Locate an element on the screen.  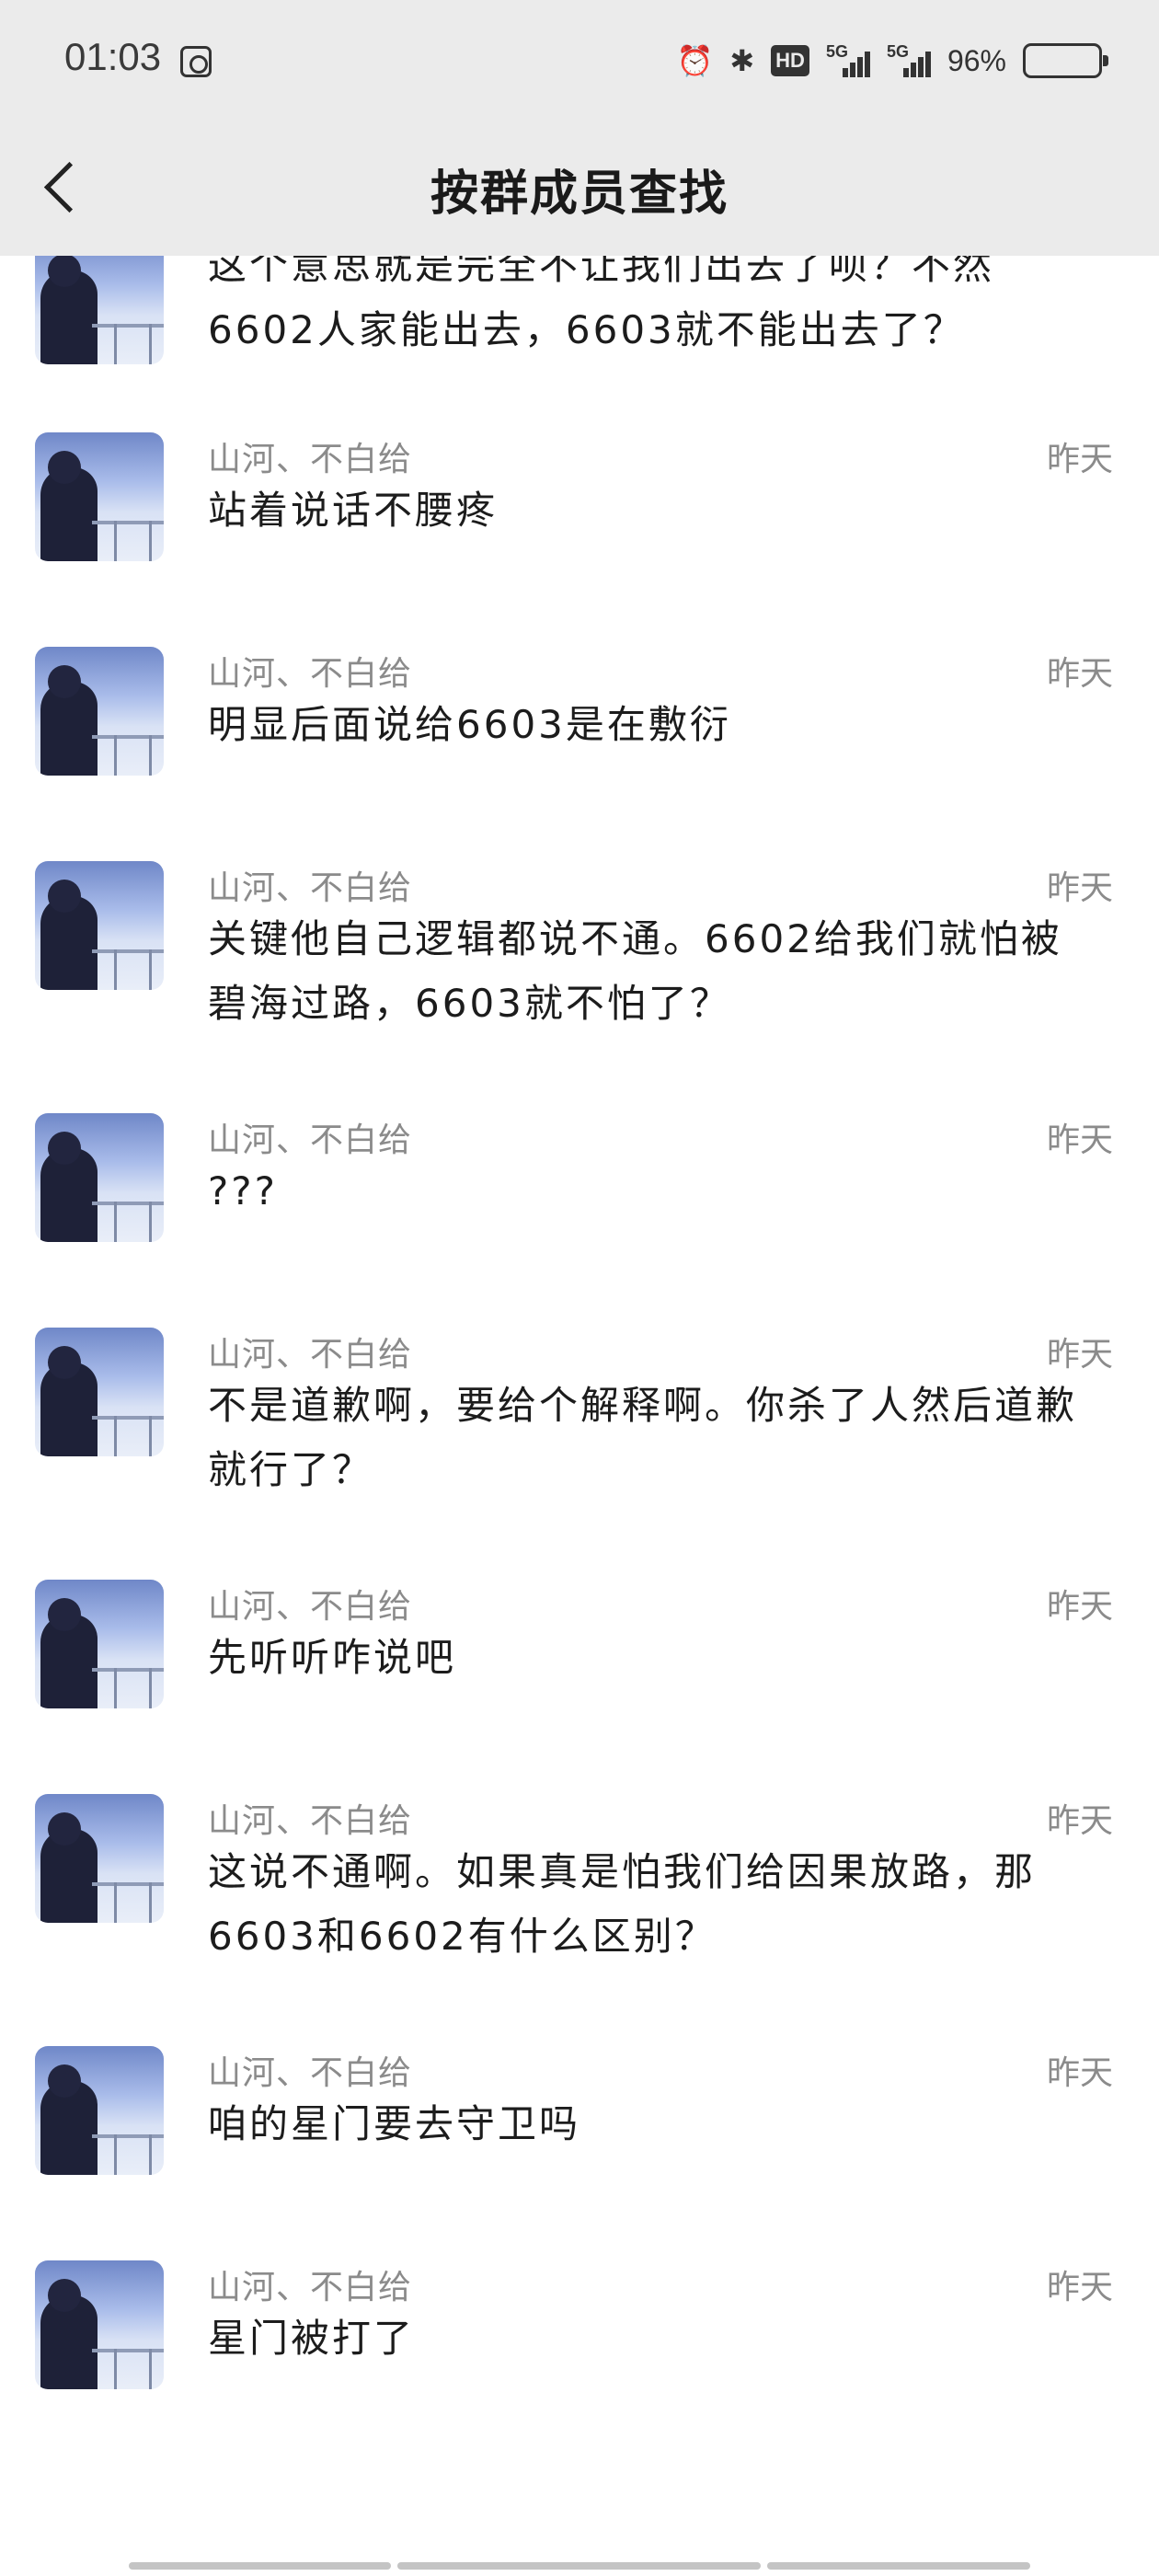
bluetooth-icon: ✱ is located at coordinates (742, 60).